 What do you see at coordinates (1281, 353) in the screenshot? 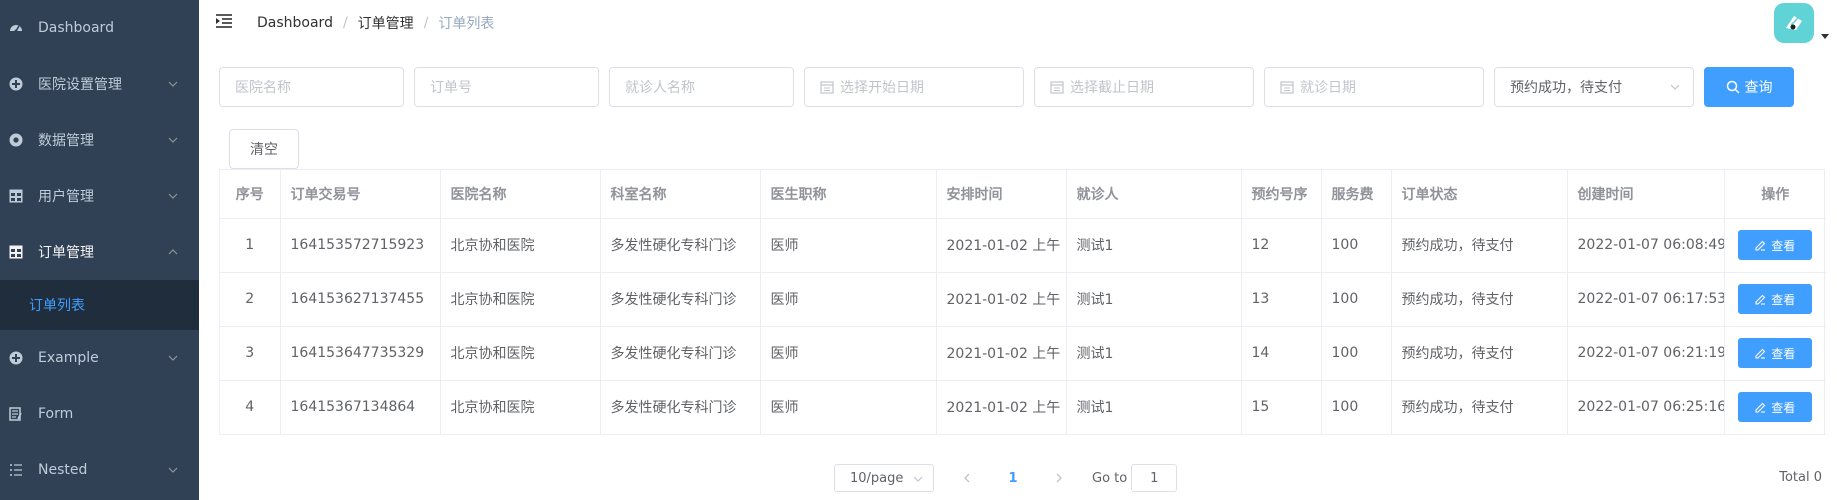
I see `cell-number: 14` at bounding box center [1281, 353].